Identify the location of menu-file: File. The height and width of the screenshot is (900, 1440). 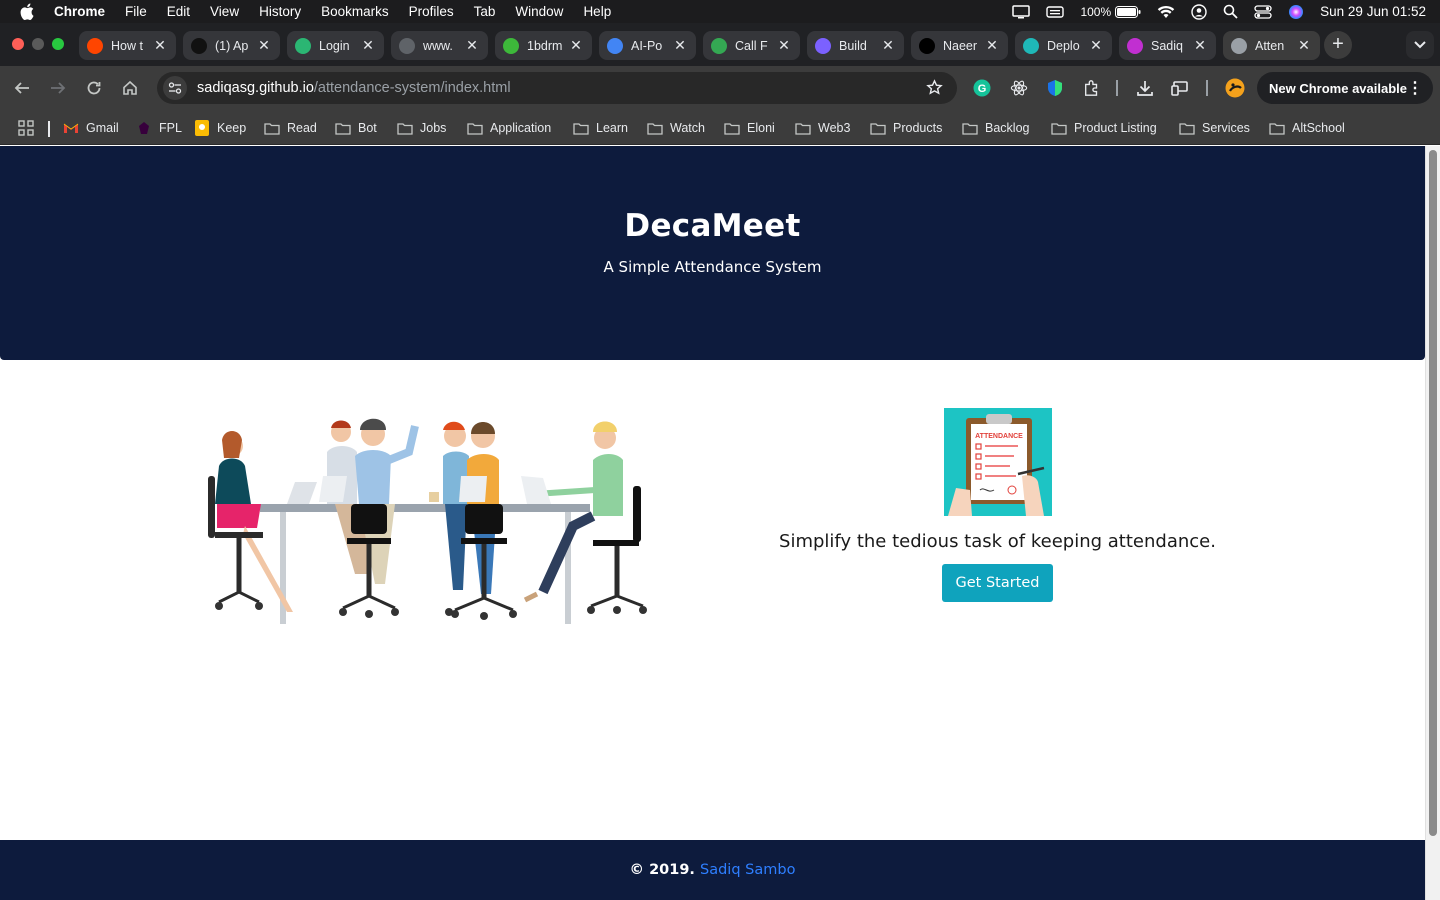
(136, 11).